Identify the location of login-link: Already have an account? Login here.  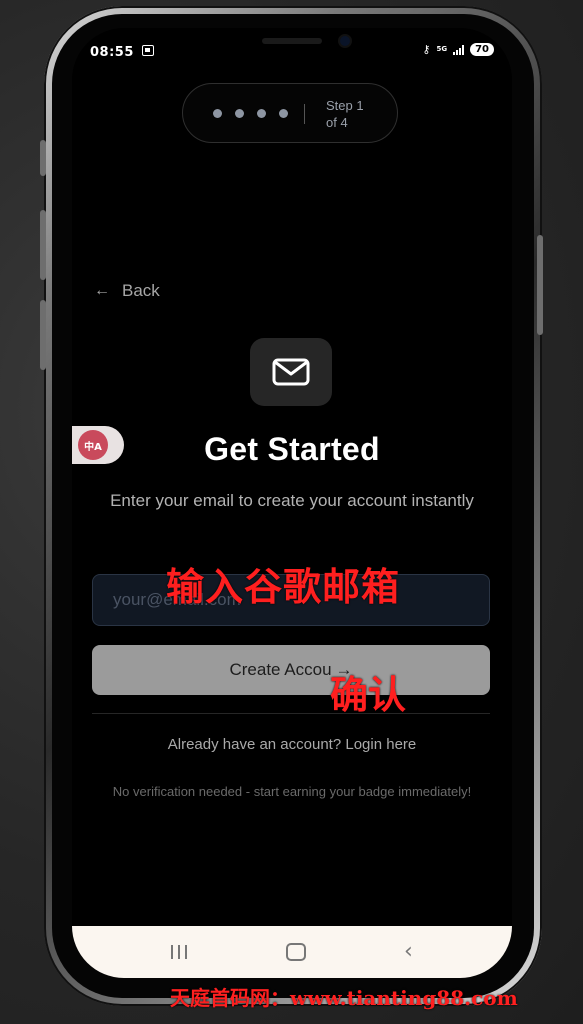
(292, 744).